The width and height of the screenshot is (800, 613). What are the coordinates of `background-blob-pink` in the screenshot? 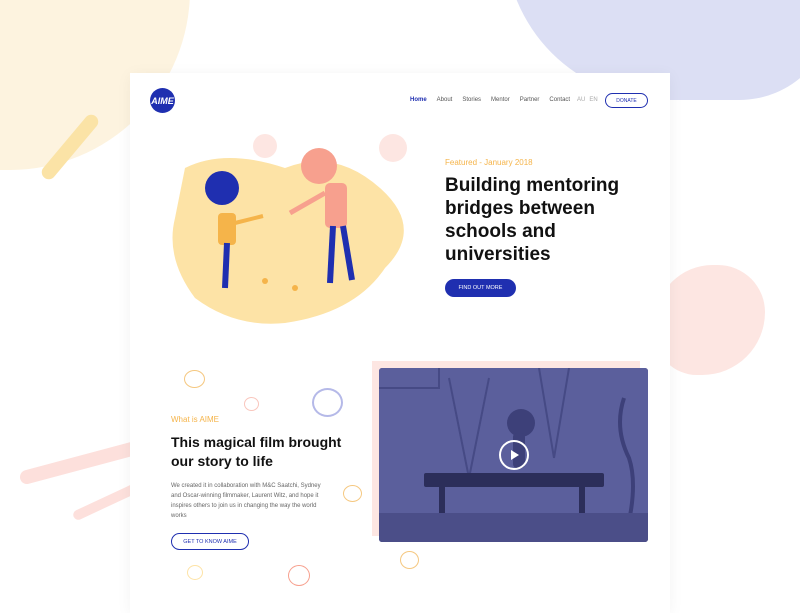 It's located at (710, 320).